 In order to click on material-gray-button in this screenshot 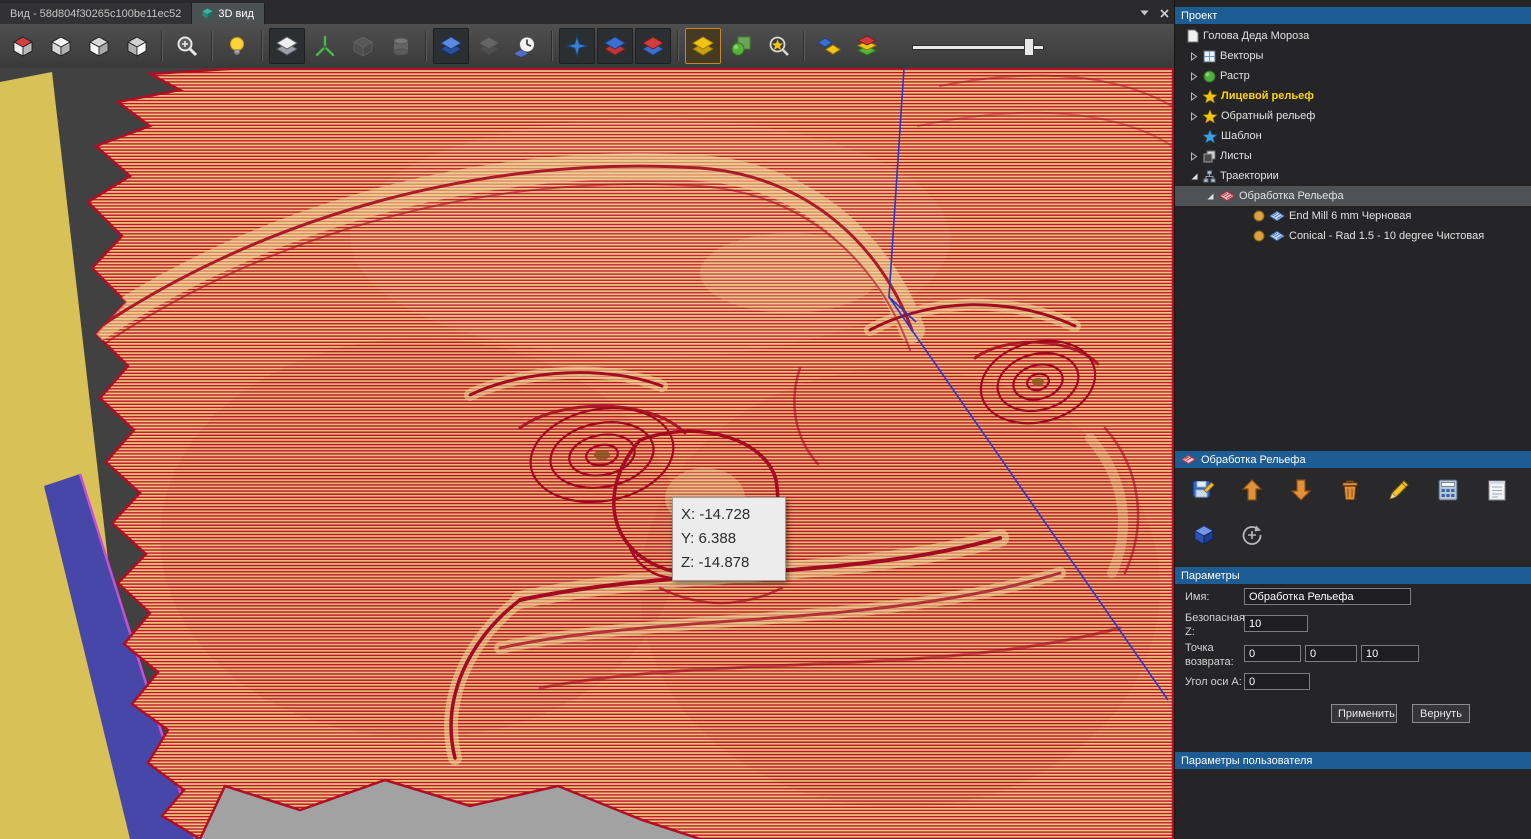, I will do `click(489, 46)`.